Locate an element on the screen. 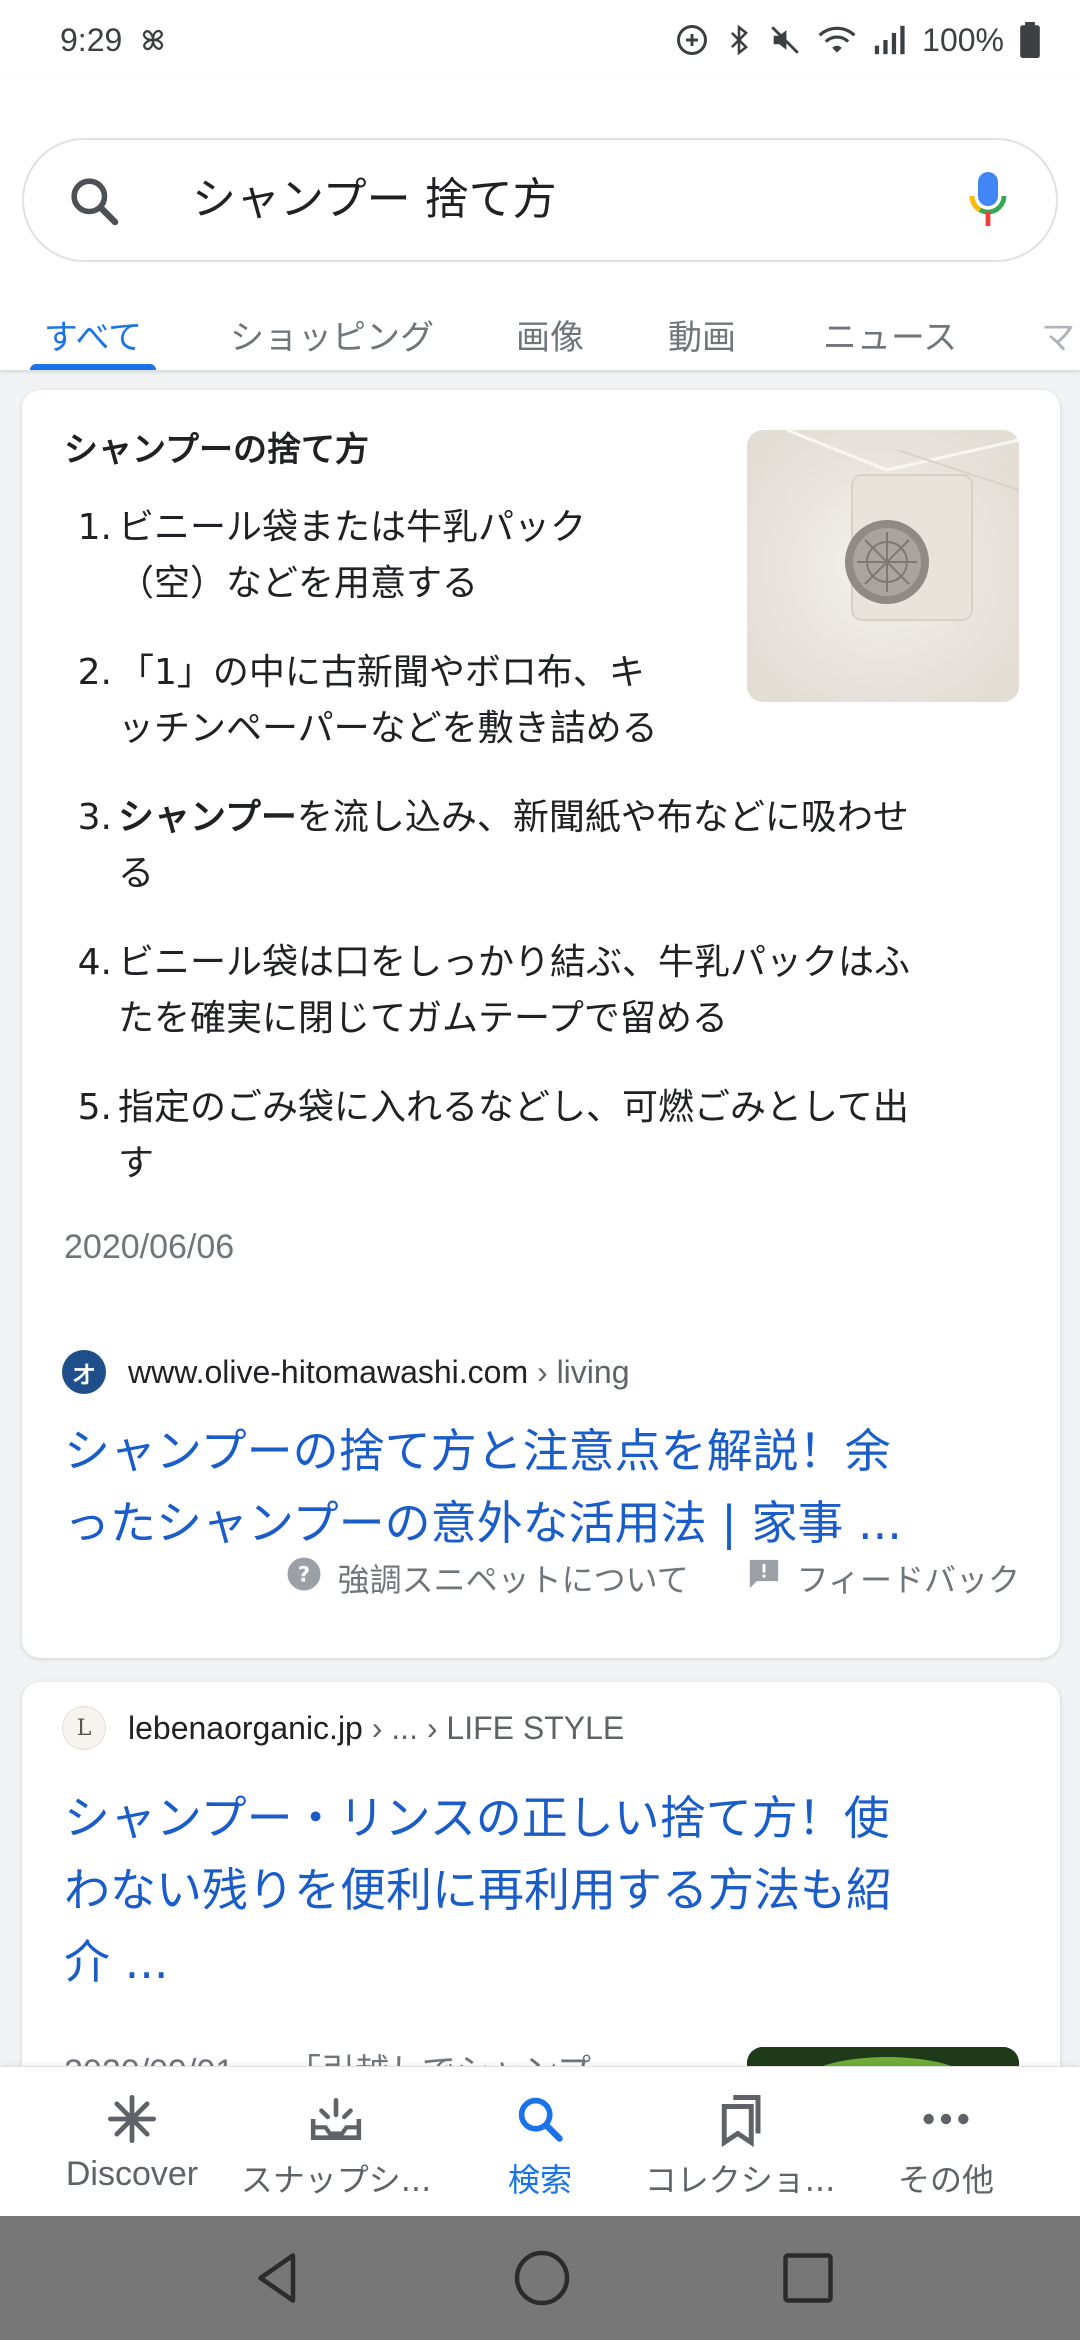 This screenshot has width=1080, height=2340. recents-square-icon is located at coordinates (808, 2278).